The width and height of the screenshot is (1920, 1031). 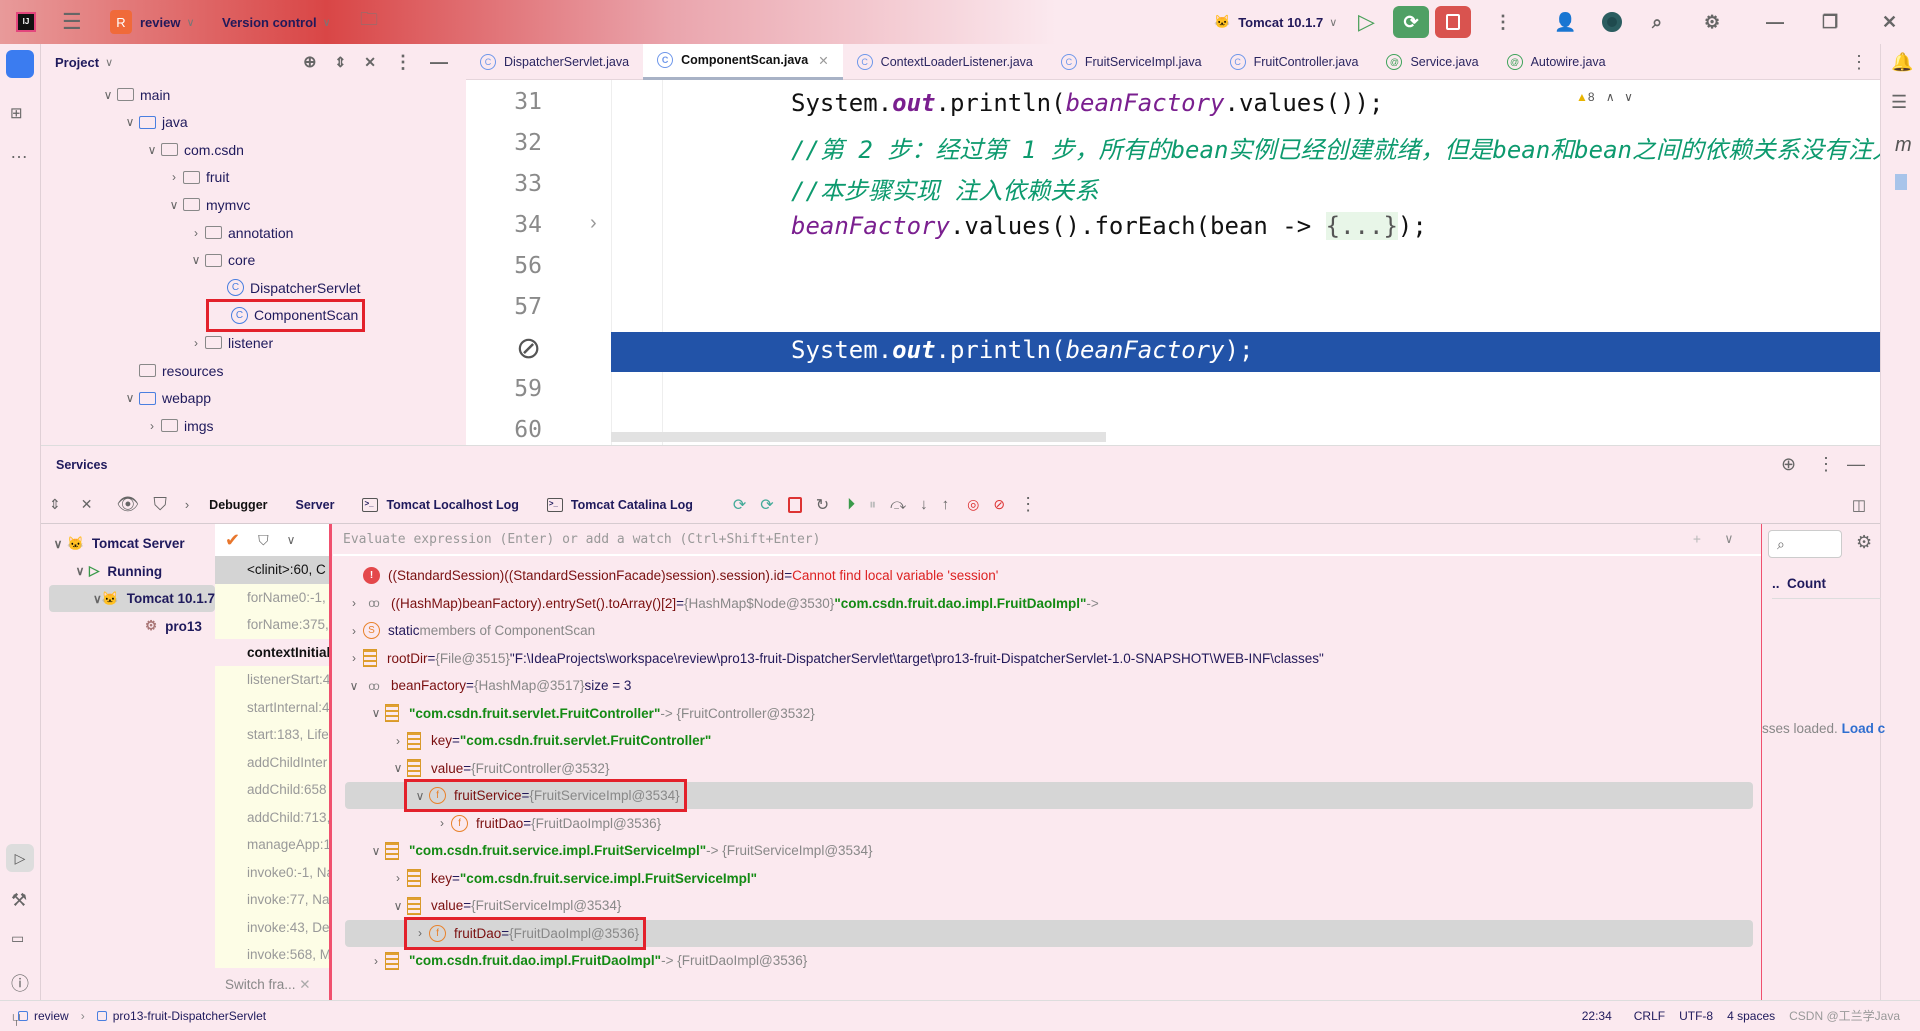 I want to click on tab-tomcat-localhost-log: >_ Tomcat Localhost Log, so click(x=440, y=504).